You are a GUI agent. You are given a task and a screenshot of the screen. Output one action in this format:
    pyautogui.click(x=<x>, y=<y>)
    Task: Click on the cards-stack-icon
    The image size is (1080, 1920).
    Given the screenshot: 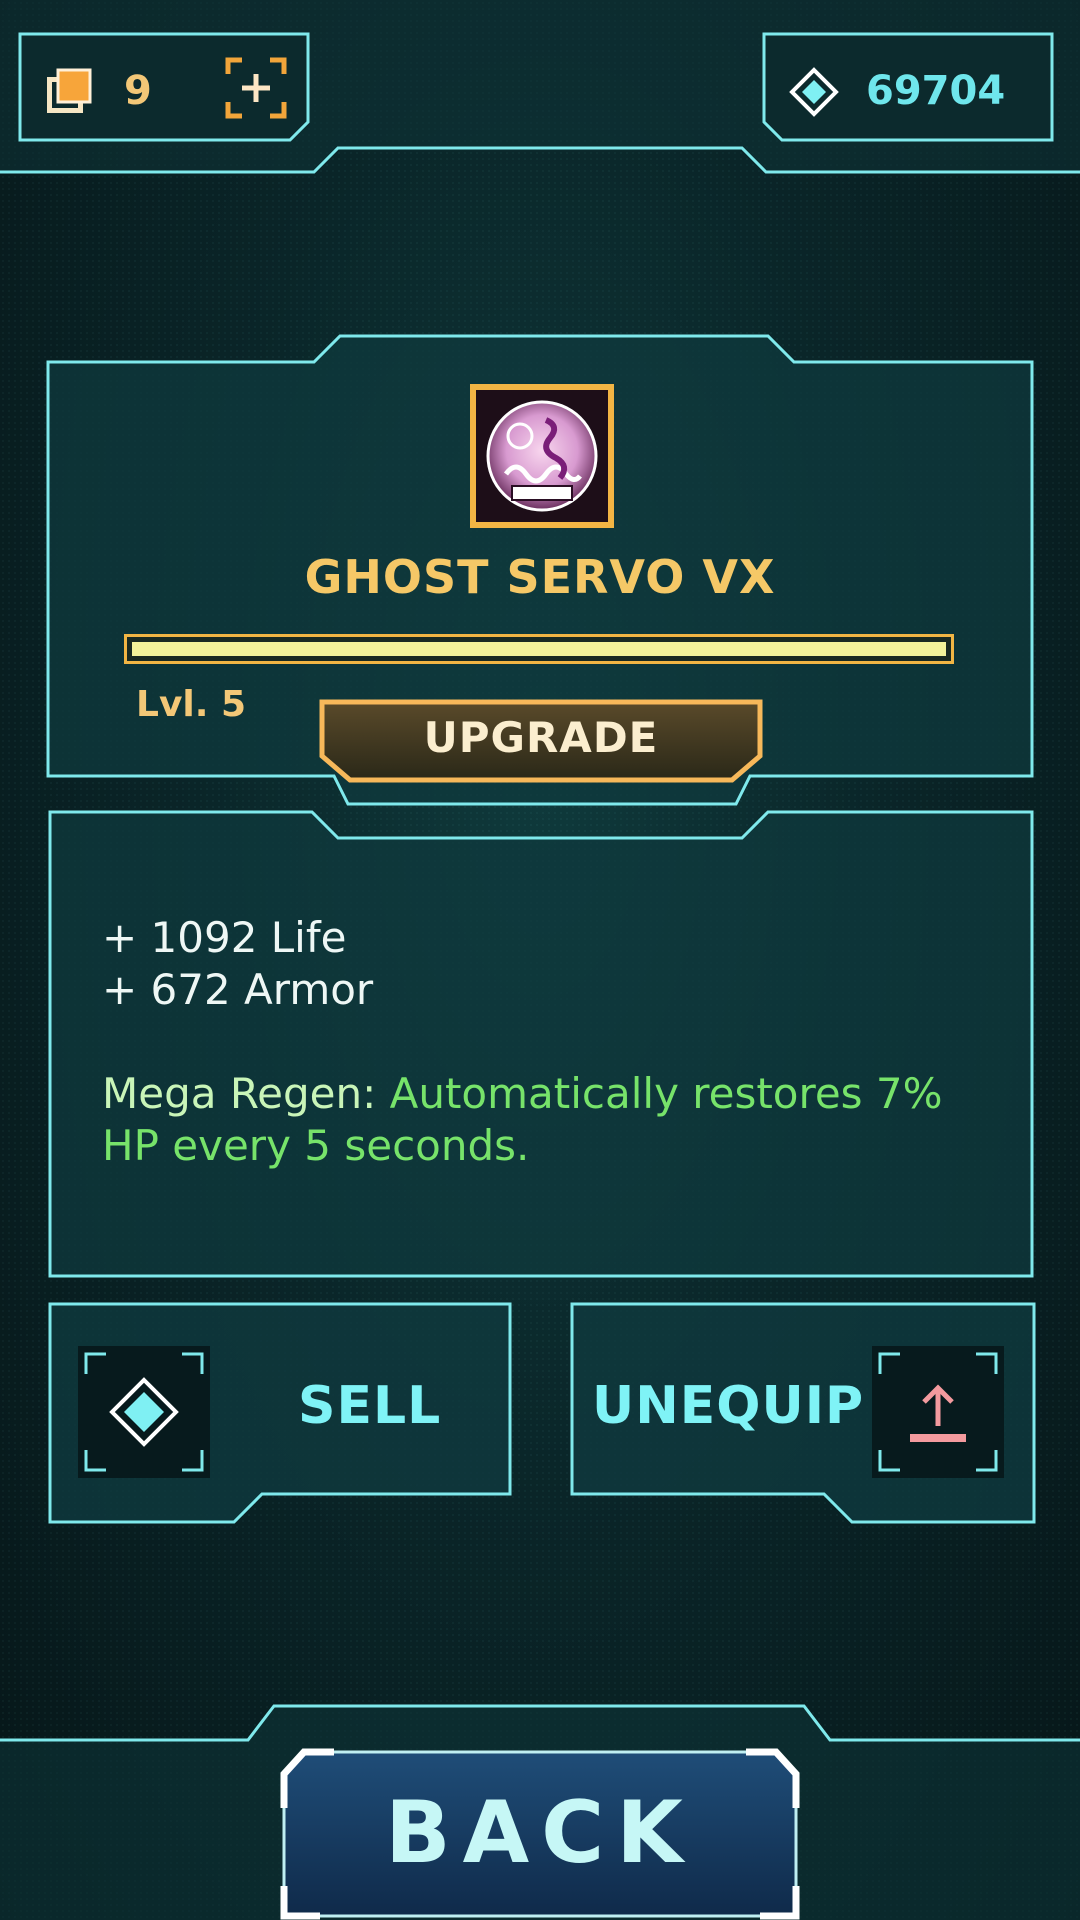 What is the action you would take?
    pyautogui.click(x=69, y=91)
    